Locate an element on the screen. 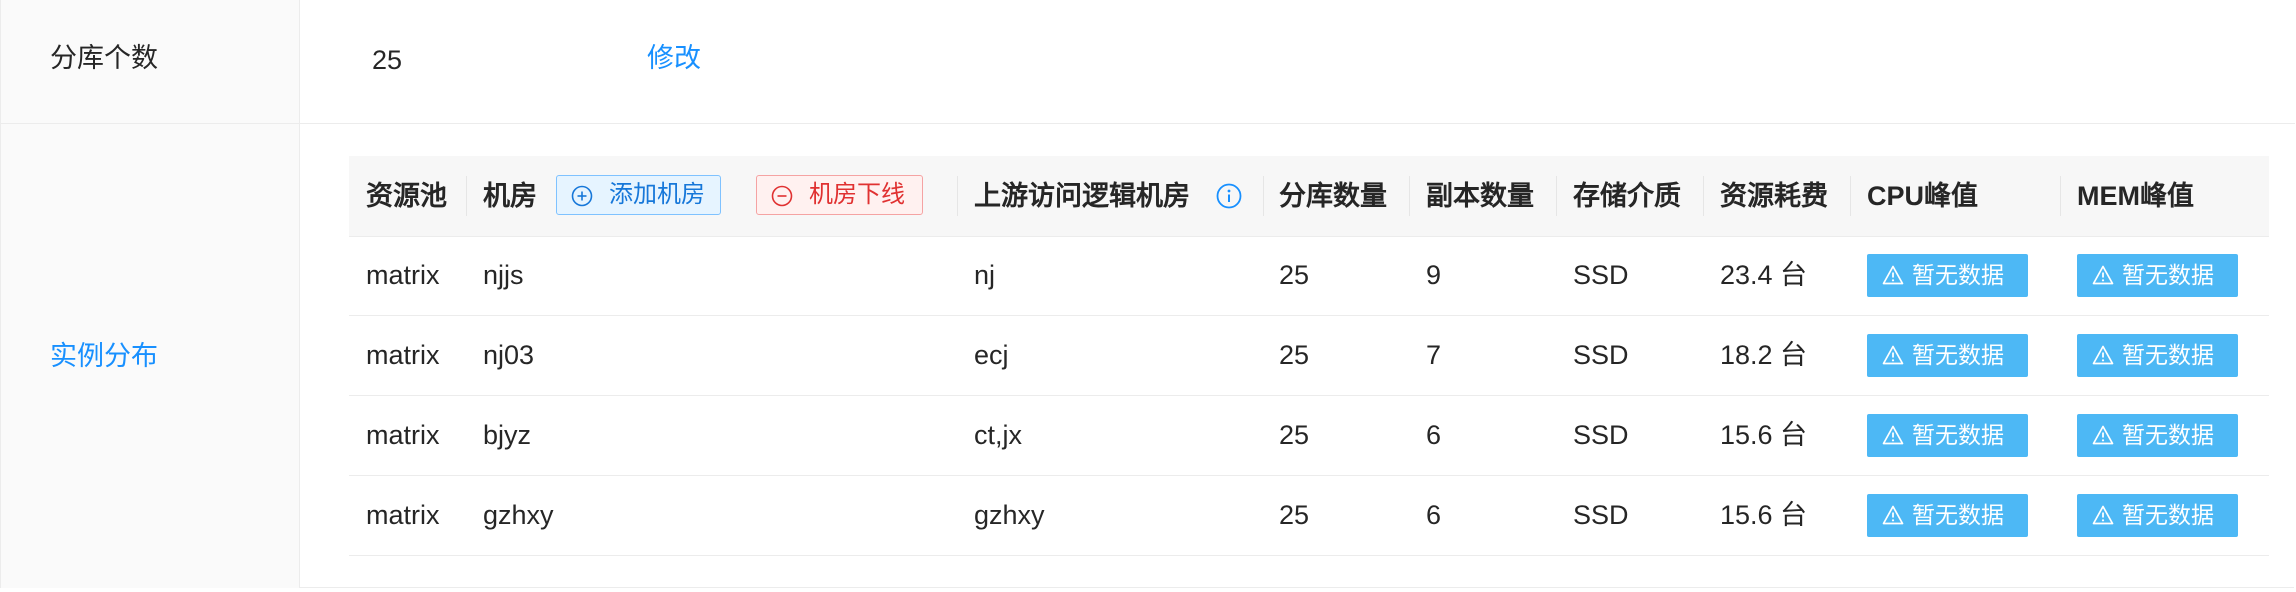  add-room-button: 添加机房 is located at coordinates (638, 195).